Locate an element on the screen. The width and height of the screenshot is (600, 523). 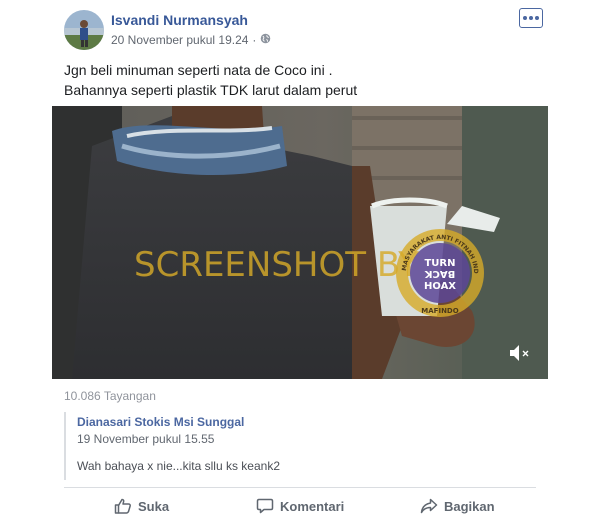
thumbs-up-icon is located at coordinates (122, 506).